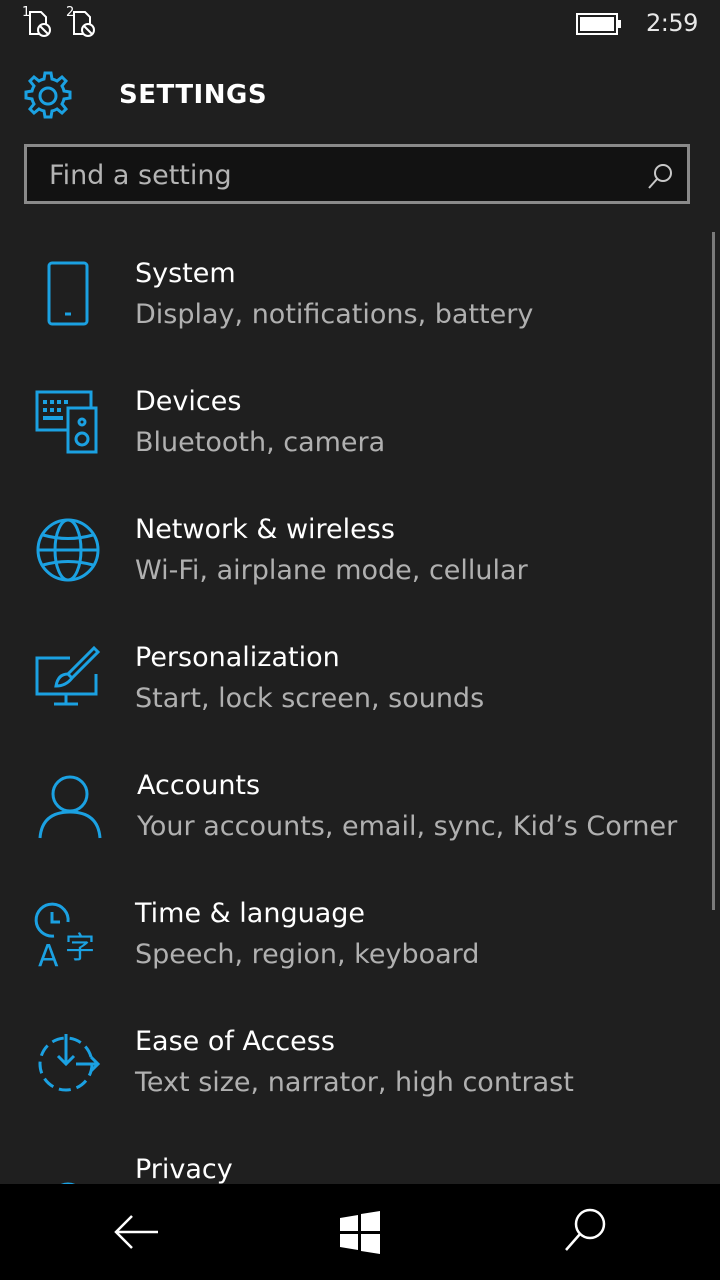 The width and height of the screenshot is (720, 1280). What do you see at coordinates (260, 442) in the screenshot?
I see `item-description: Bluetooth, camera` at bounding box center [260, 442].